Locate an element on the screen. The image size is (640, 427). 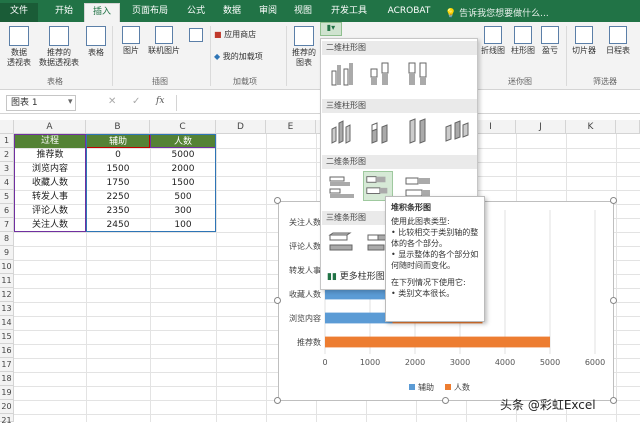
column-header is located at coordinates (628, 127).